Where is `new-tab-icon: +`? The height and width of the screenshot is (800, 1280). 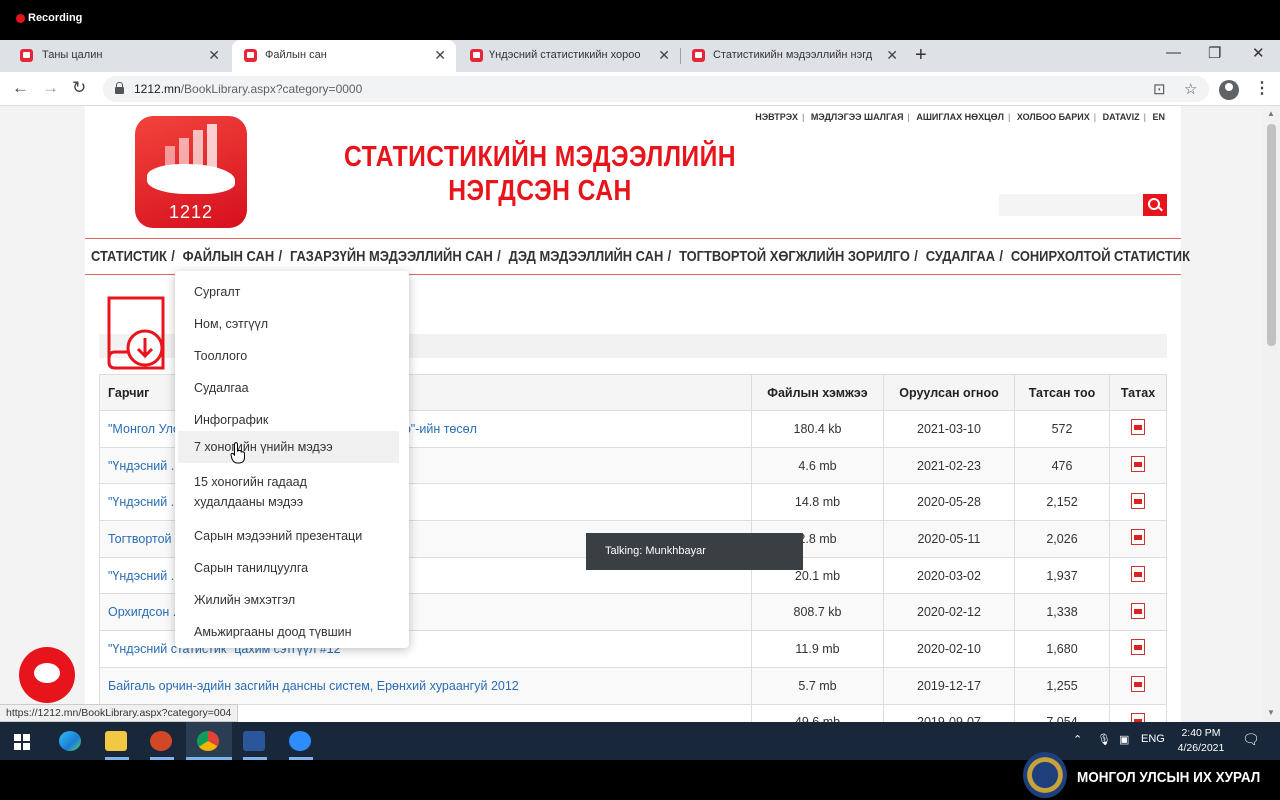
new-tab-icon: + is located at coordinates (921, 55).